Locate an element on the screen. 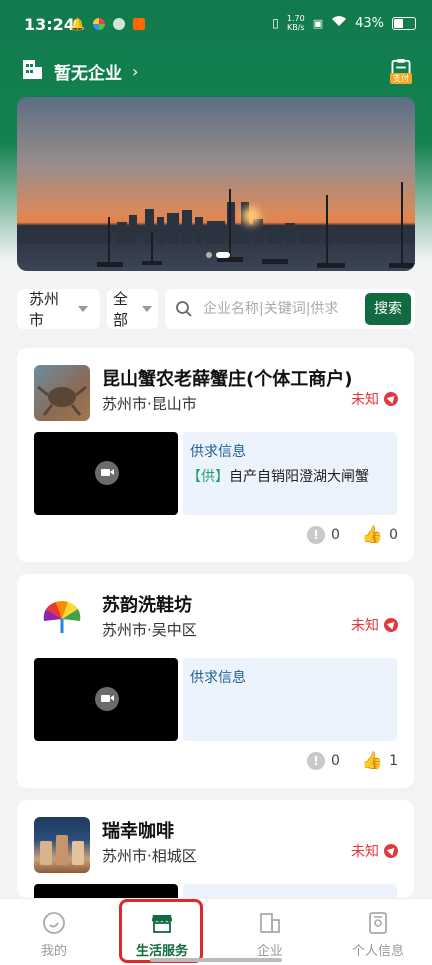 Image resolution: width=432 pixels, height=965 pixels. card-stats: ! 0 👍 1 is located at coordinates (352, 761).